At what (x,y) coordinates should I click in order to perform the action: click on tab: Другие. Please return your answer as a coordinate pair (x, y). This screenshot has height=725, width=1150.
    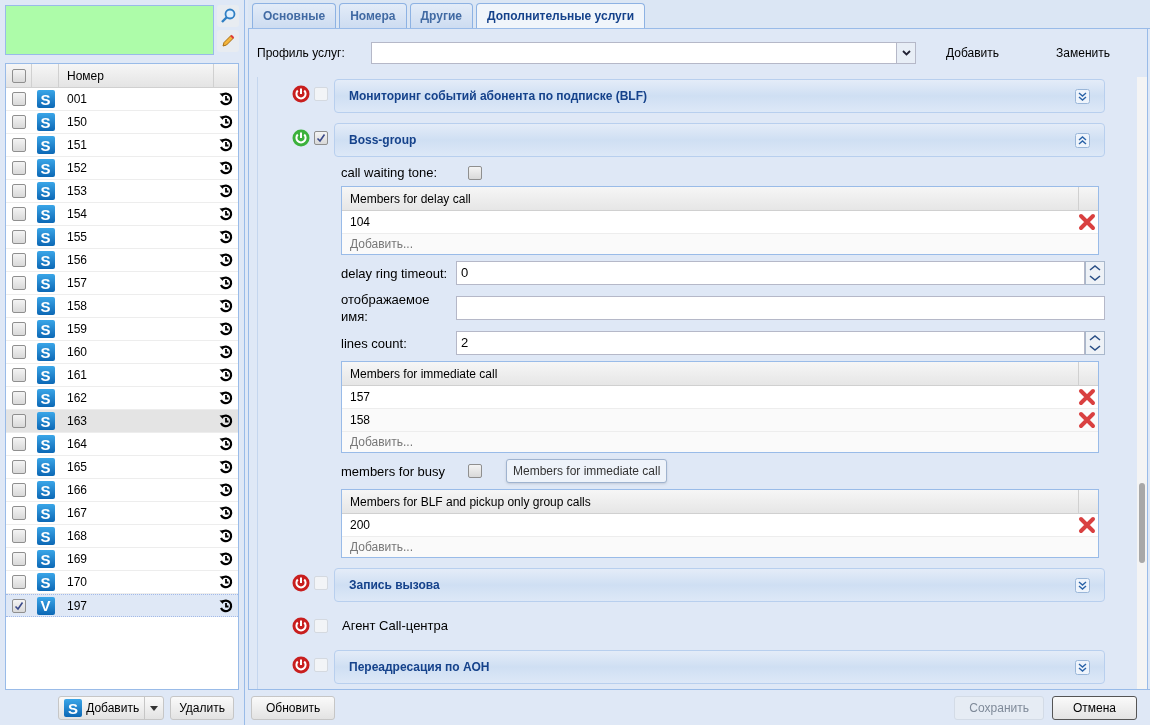
    Looking at the image, I should click on (441, 15).